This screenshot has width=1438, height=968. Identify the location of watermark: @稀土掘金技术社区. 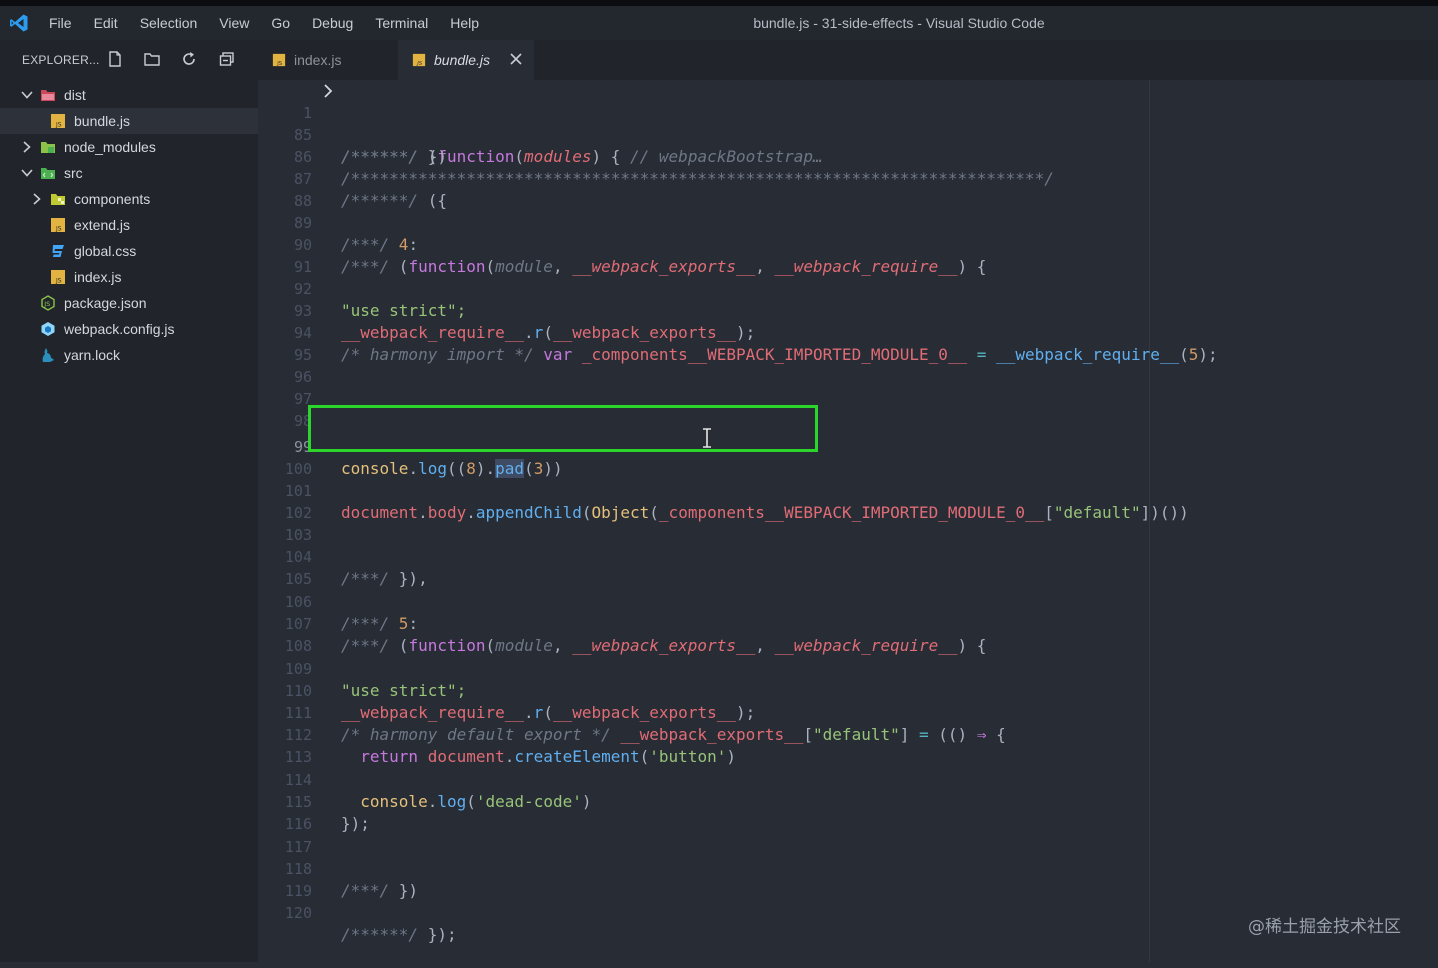
(1324, 927).